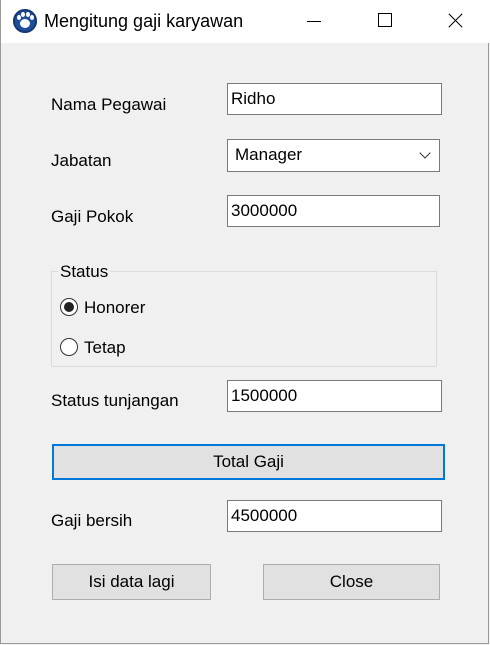 This screenshot has height=645, width=490. What do you see at coordinates (25, 21) in the screenshot?
I see `paw-icon` at bounding box center [25, 21].